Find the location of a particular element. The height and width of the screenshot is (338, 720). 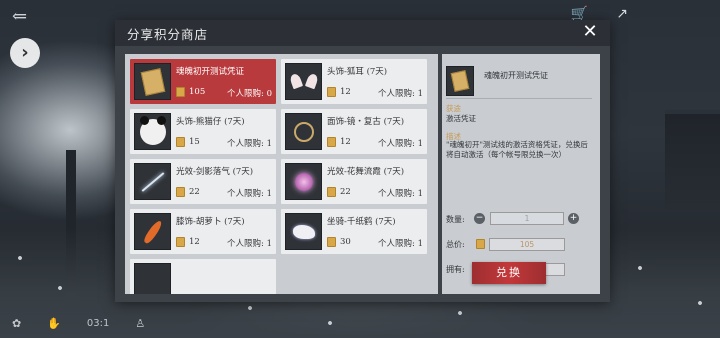

item-card: 头饰-熊猫仔 (7天) 15 个人限购: 1 is located at coordinates (203, 131).